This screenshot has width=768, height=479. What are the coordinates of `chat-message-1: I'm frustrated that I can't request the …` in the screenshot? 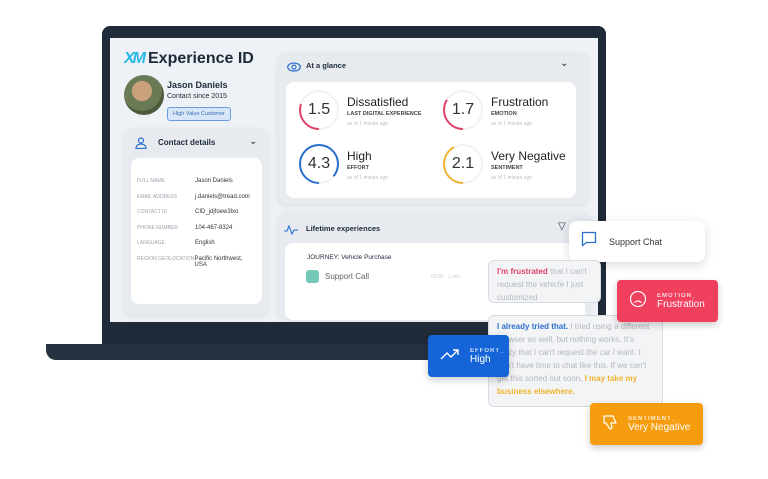 It's located at (544, 281).